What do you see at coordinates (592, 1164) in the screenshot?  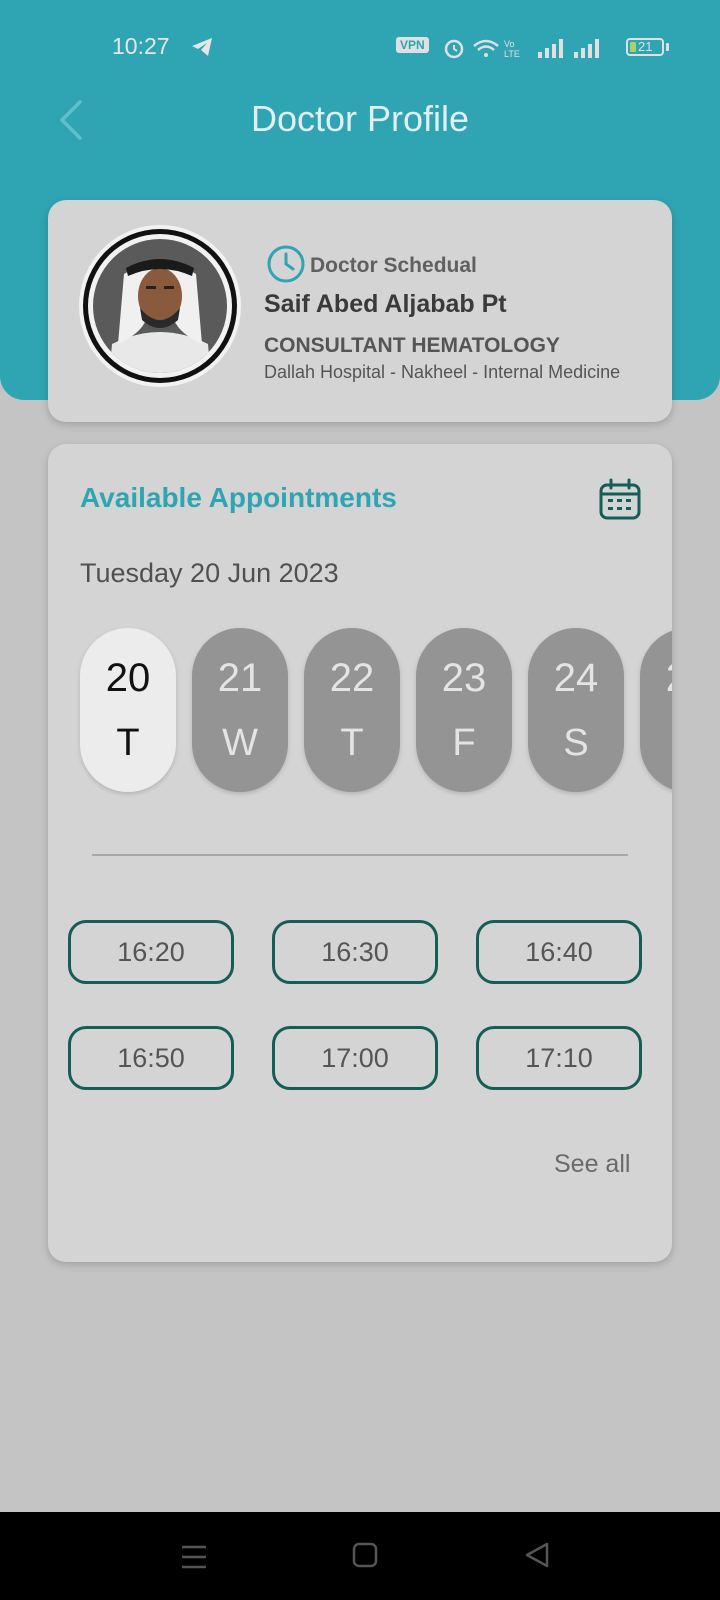 I see `see-all-link: See all` at bounding box center [592, 1164].